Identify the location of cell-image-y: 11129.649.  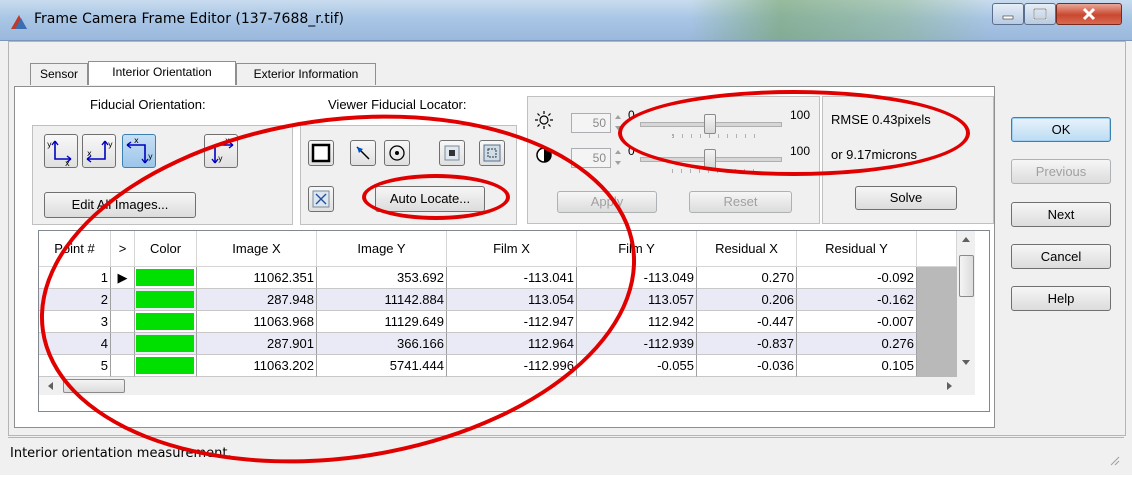
(382, 322).